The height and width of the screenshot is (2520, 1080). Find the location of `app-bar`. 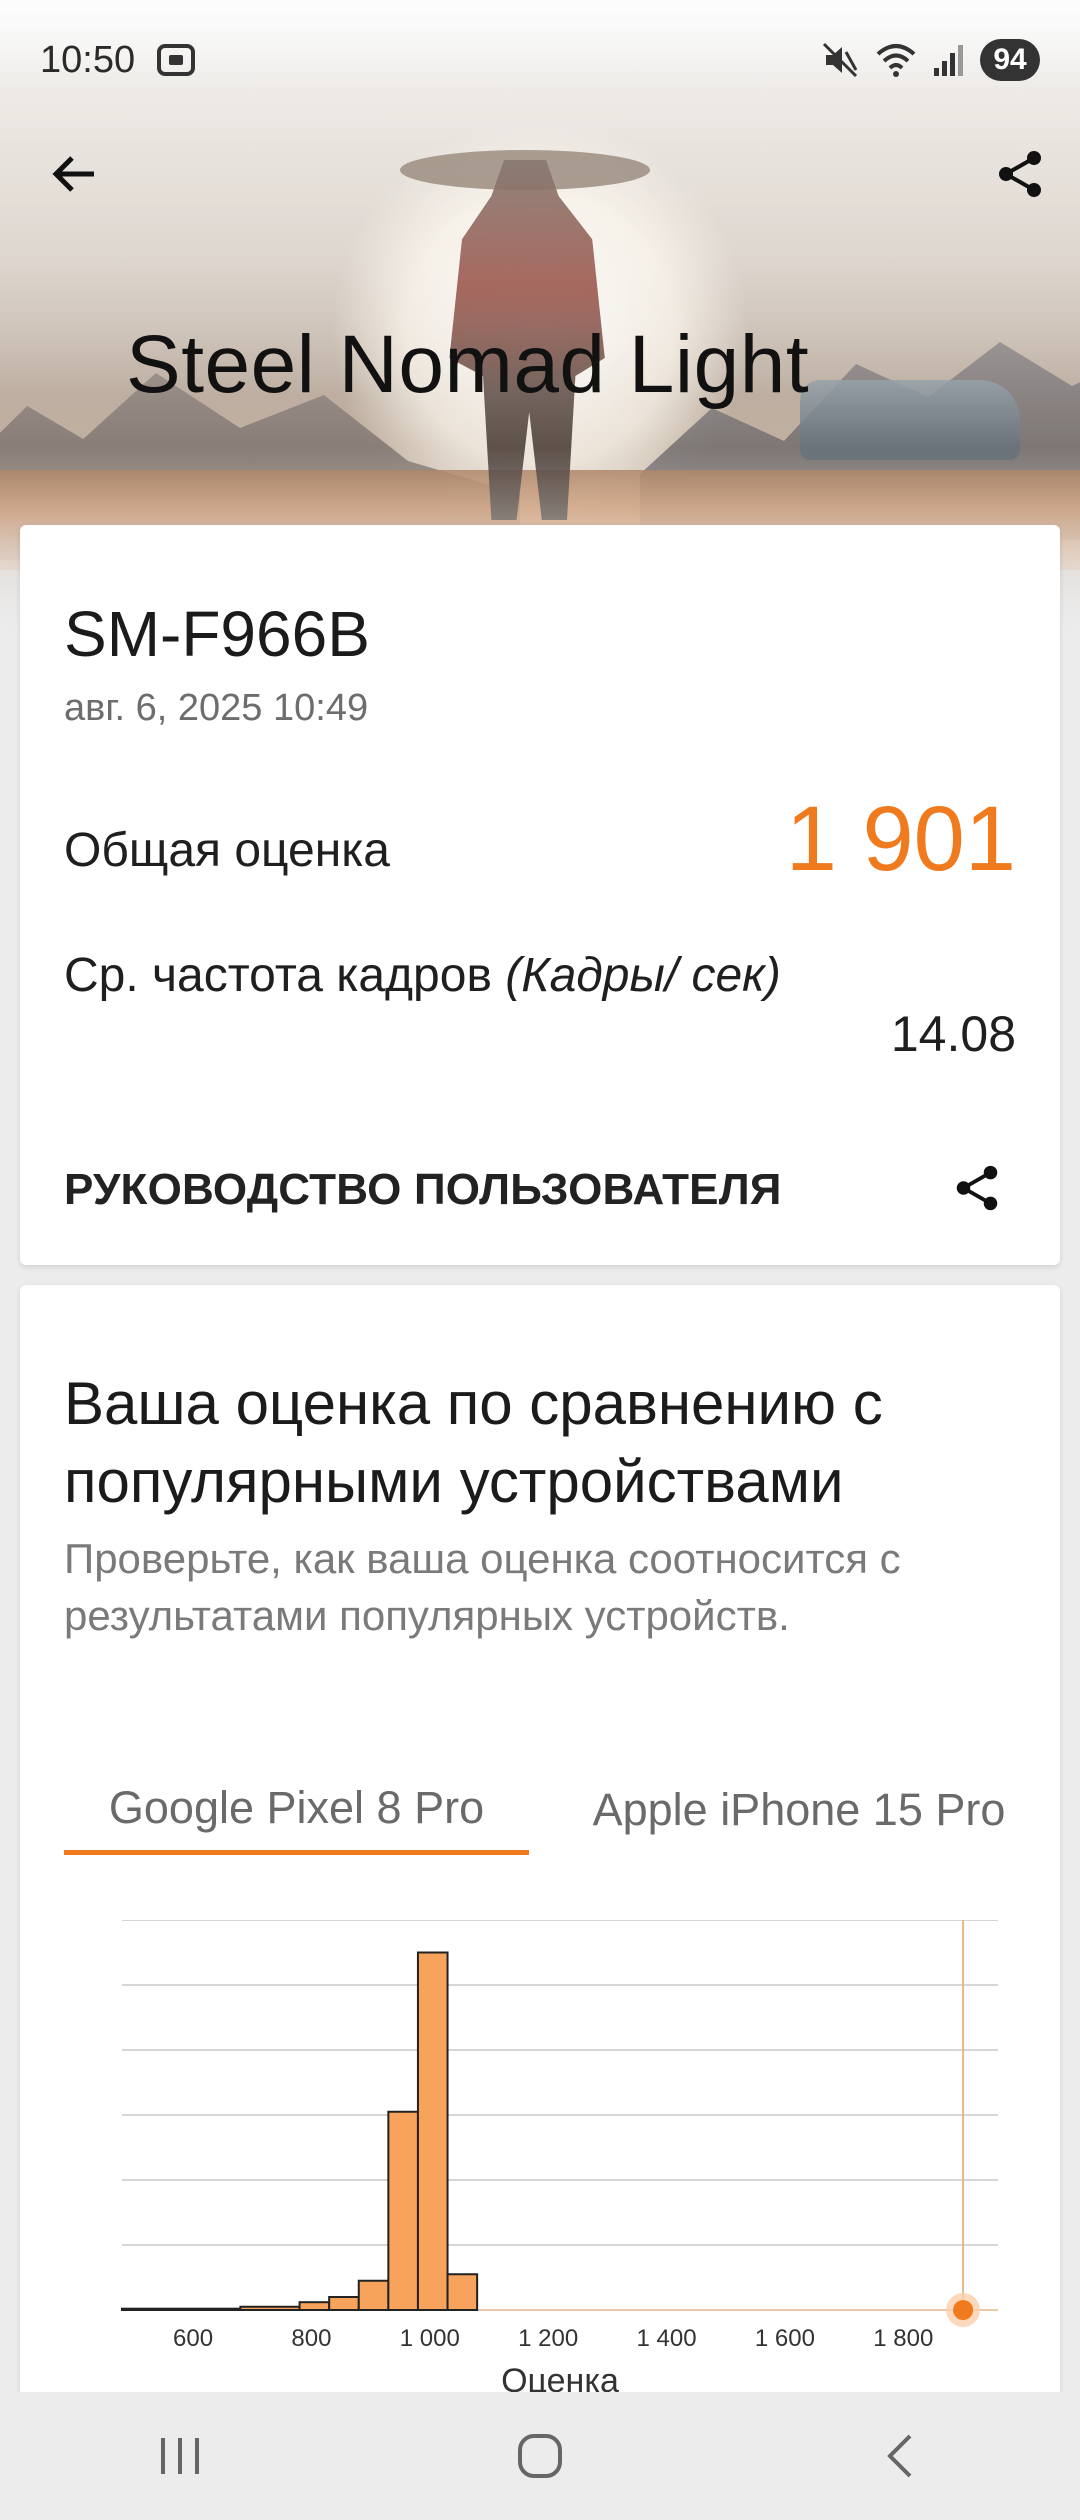

app-bar is located at coordinates (540, 175).